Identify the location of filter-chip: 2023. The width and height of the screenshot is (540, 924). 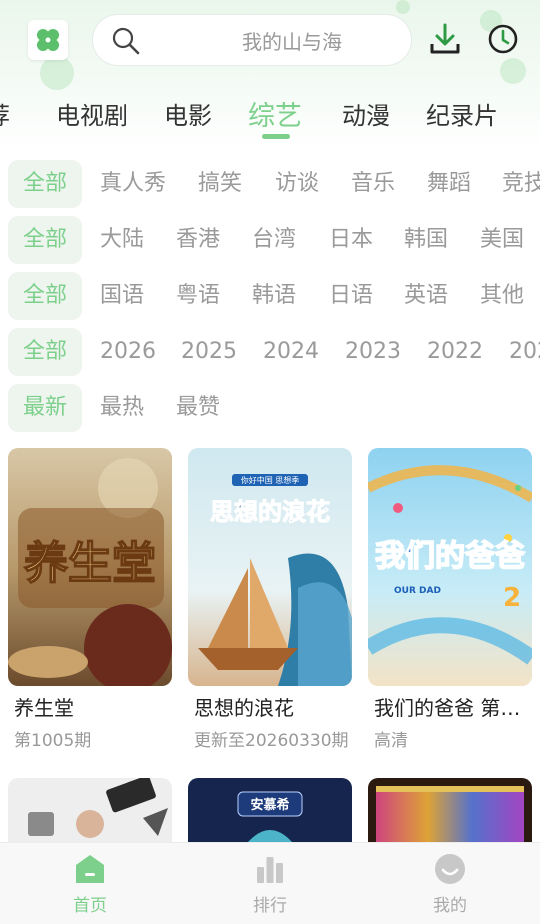
(373, 352).